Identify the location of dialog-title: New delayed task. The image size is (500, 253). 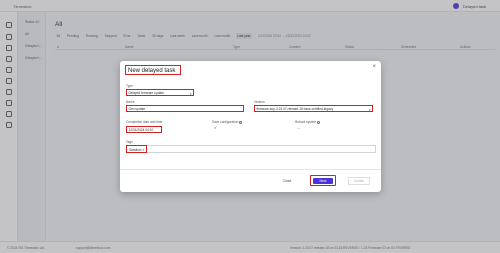
(153, 70).